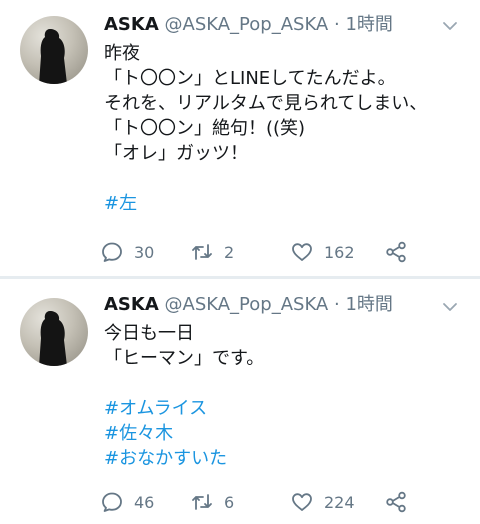 This screenshot has width=480, height=524. I want to click on tweet-line: 「オレ」ガッツ！, so click(176, 153).